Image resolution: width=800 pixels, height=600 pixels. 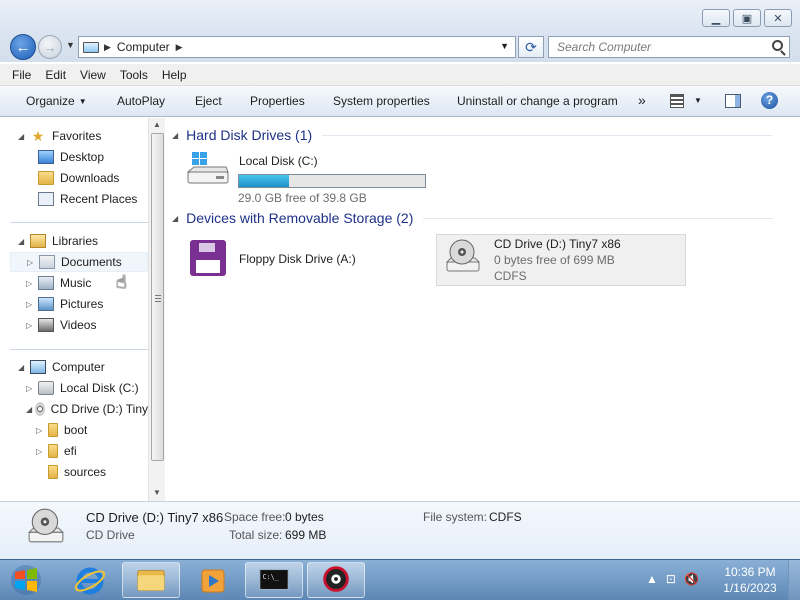 I want to click on taskbar-internet-explorer, so click(x=89, y=580).